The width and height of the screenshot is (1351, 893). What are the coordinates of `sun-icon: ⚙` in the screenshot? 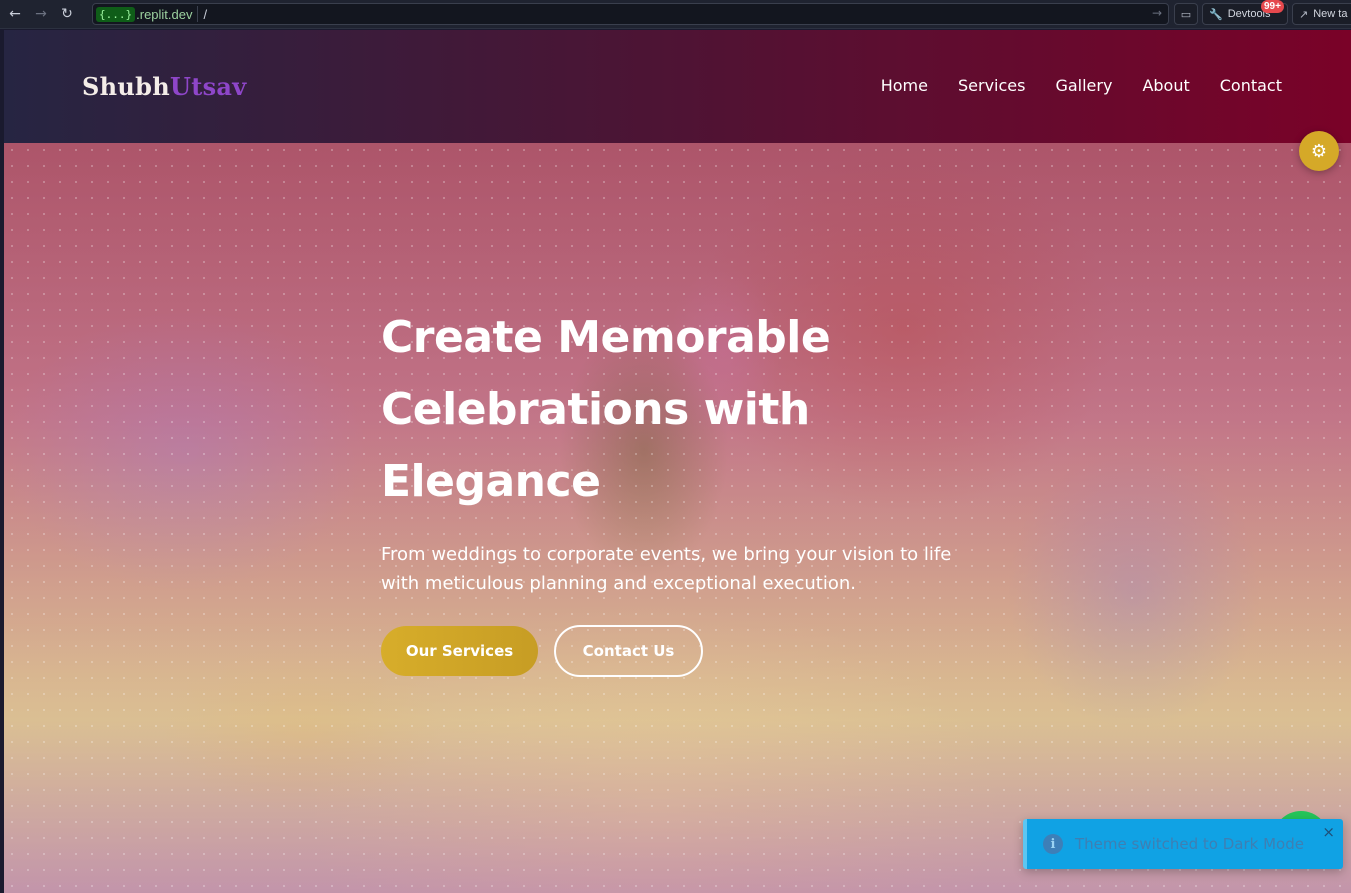 It's located at (1319, 151).